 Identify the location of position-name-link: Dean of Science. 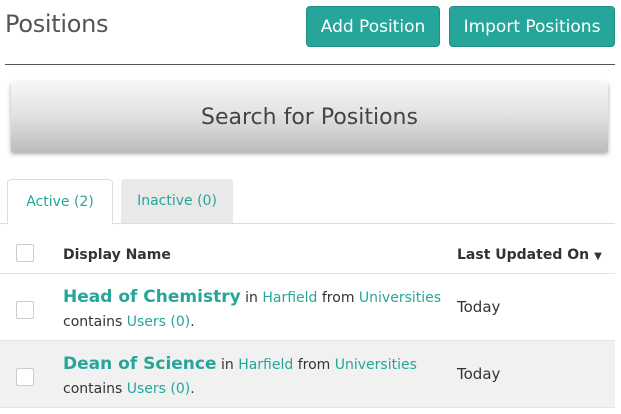
(140, 364).